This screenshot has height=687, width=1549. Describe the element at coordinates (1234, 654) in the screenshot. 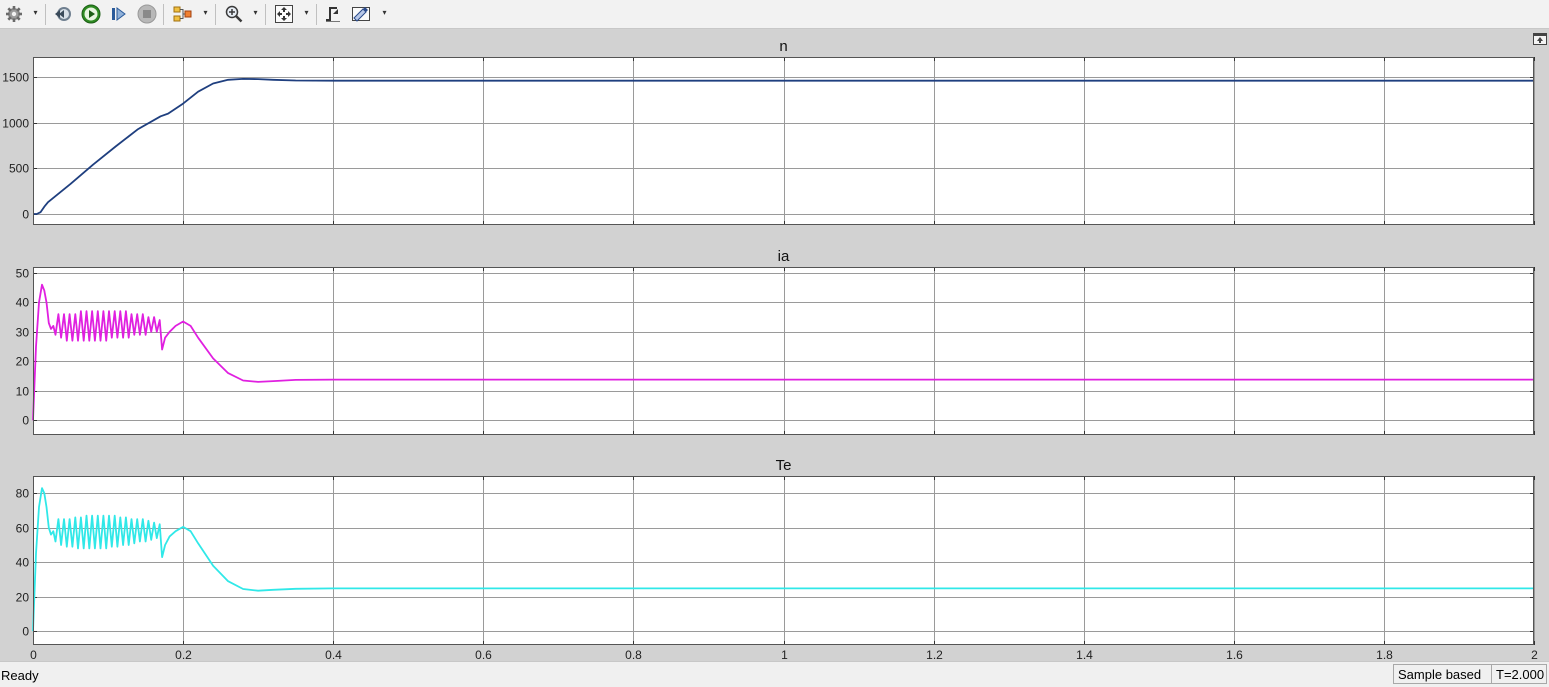

I see `x-tick-label: 1.6` at that location.